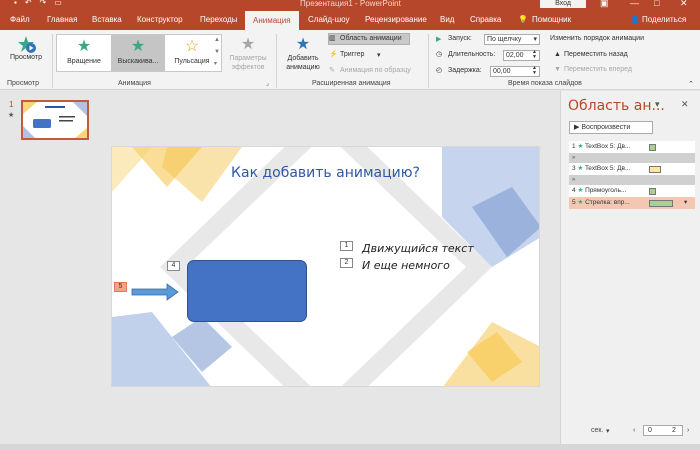 This screenshot has width=700, height=450. What do you see at coordinates (688, 430) in the screenshot?
I see `pager-next-icon: ›` at bounding box center [688, 430].